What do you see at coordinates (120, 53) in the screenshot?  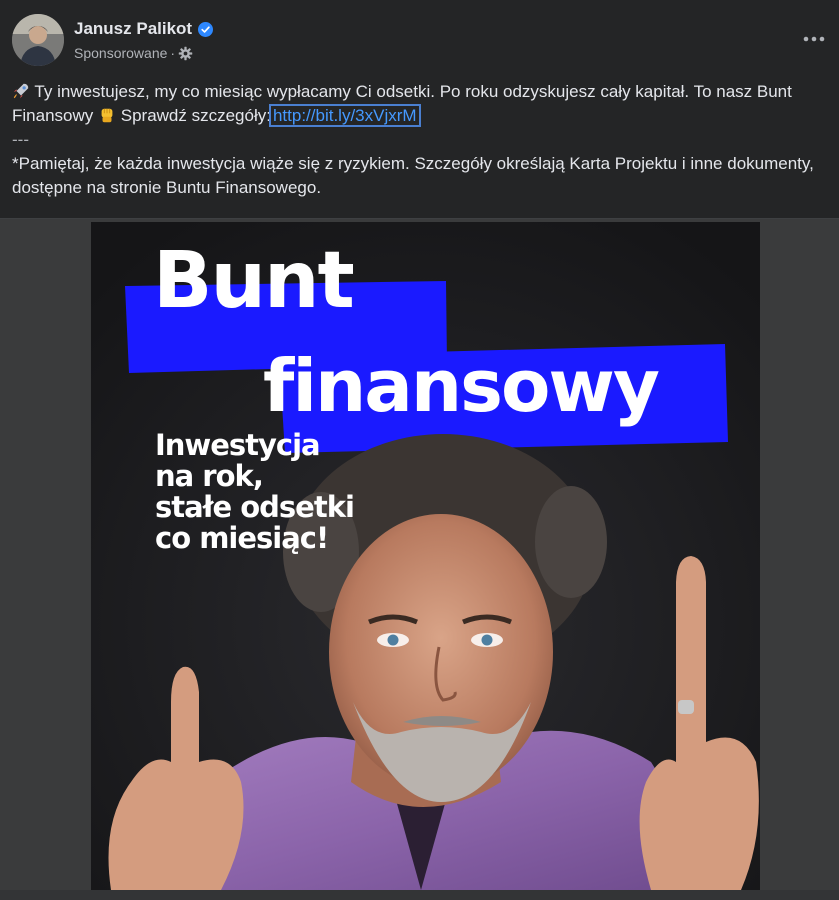 I see `sponsored-label: Sponsorowane` at bounding box center [120, 53].